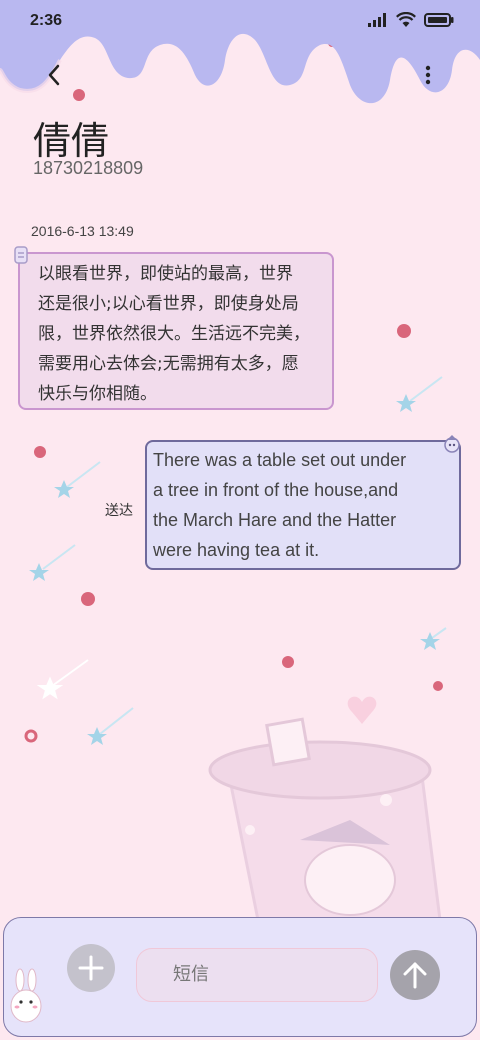 The width and height of the screenshot is (480, 1040). I want to click on signal-icon, so click(377, 20).